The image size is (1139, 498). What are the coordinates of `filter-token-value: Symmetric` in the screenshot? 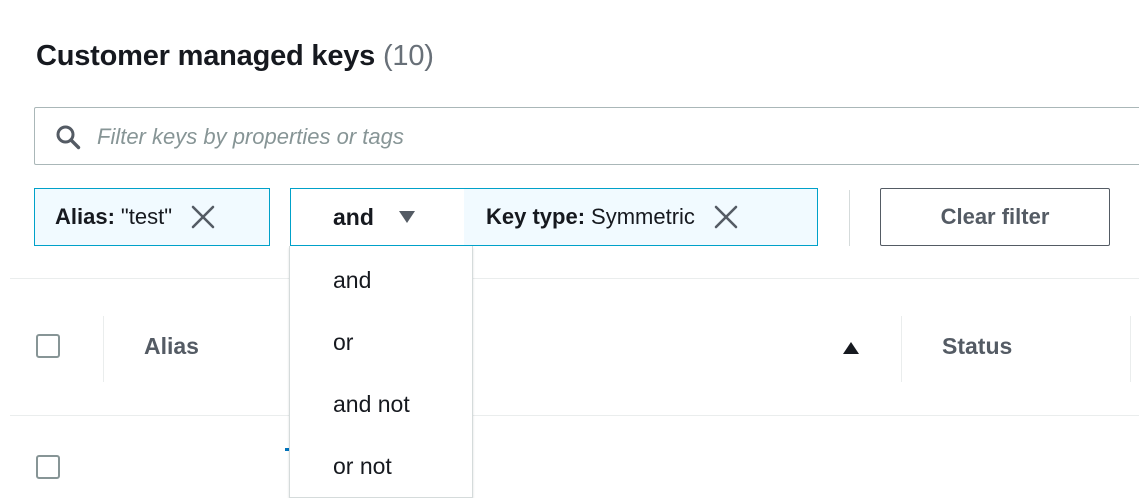 It's located at (643, 216).